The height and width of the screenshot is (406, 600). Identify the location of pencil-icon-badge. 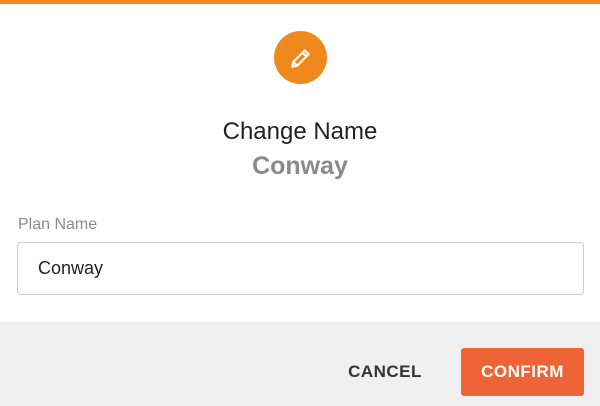
(300, 57).